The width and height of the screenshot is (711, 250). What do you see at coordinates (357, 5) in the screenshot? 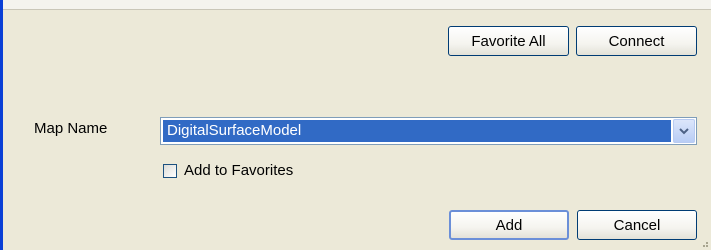
I see `top-separator` at bounding box center [357, 5].